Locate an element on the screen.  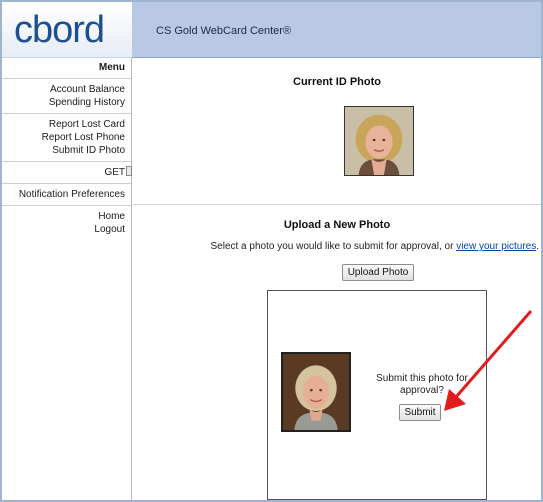
sidebar-item-report-lost-phone: Report Lost Phone is located at coordinates (65, 137).